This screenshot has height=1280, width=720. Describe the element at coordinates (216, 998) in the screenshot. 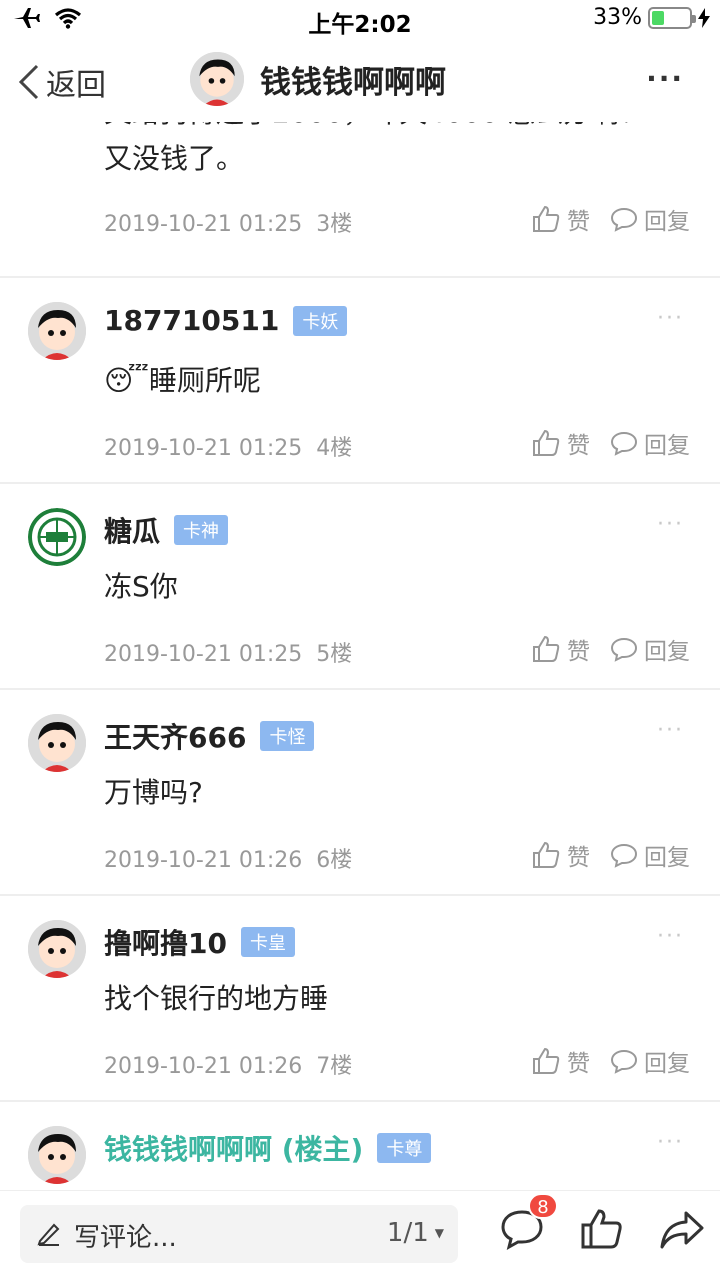

I see `post-text: 找个银行的地方睡` at that location.